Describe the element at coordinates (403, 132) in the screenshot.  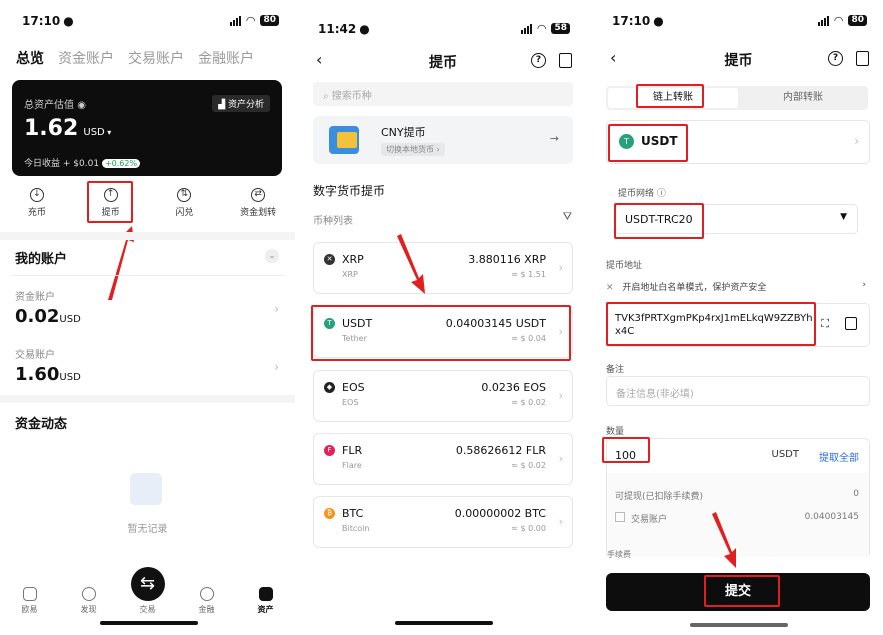
I see `cny-title: CNY提币` at that location.